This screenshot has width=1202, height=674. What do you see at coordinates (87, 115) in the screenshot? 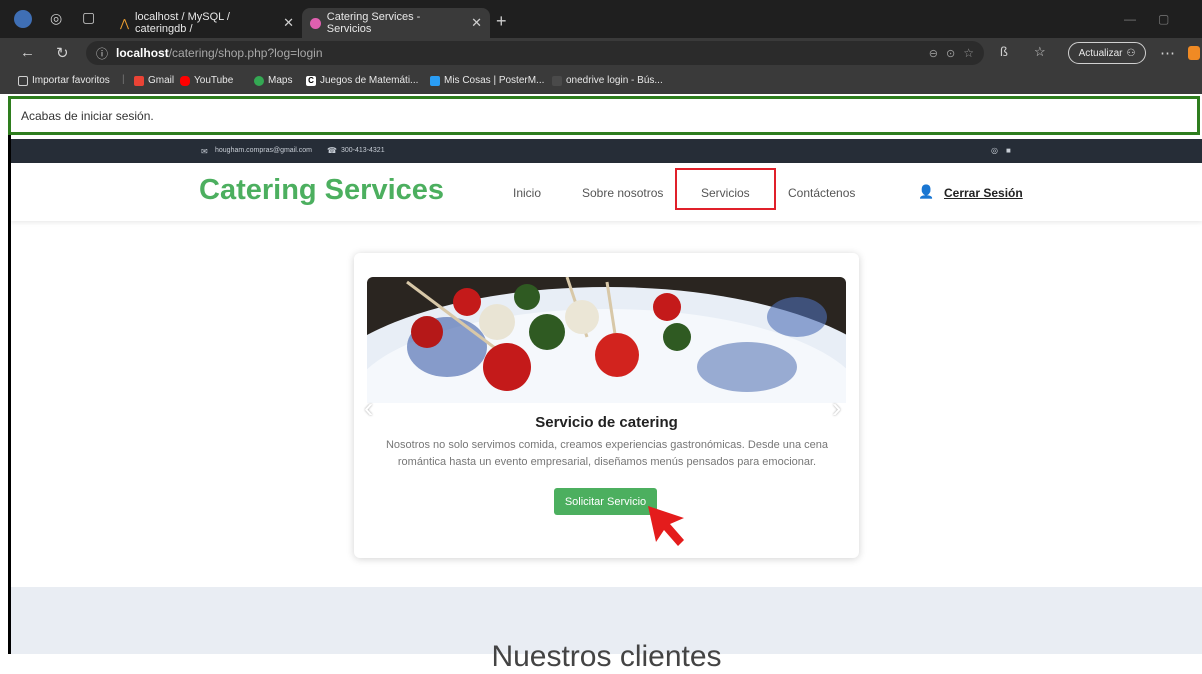
I see `alert-text: Acabas de iniciar sesión.` at bounding box center [87, 115].